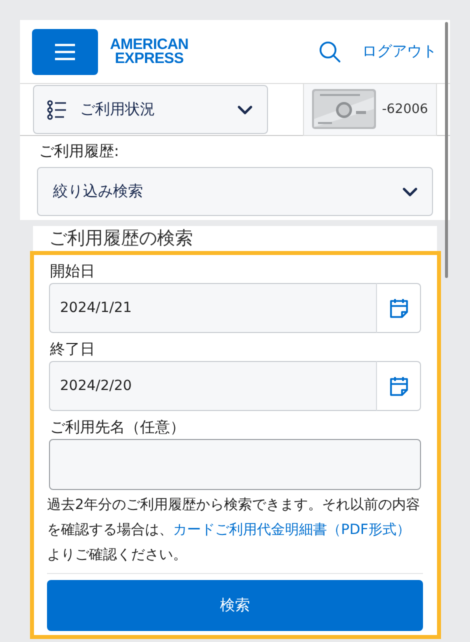 This screenshot has width=470, height=642. I want to click on help-text: 過去2年分のご利用履歴から検索できます。それ以前の内容を確認する場合は、カードご利用代金明細書（PDF形式） よりご確認ください。, so click(234, 530).